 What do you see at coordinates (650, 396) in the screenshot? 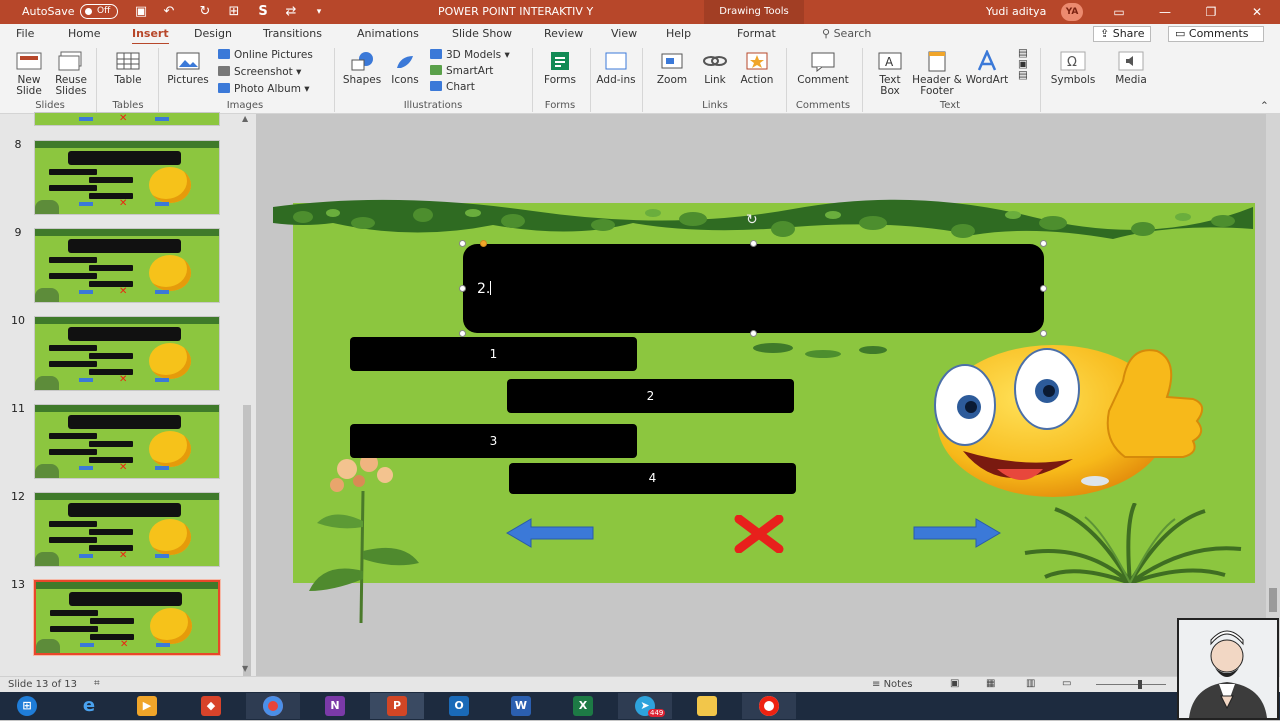
I see `answer-option-2: 2` at bounding box center [650, 396].